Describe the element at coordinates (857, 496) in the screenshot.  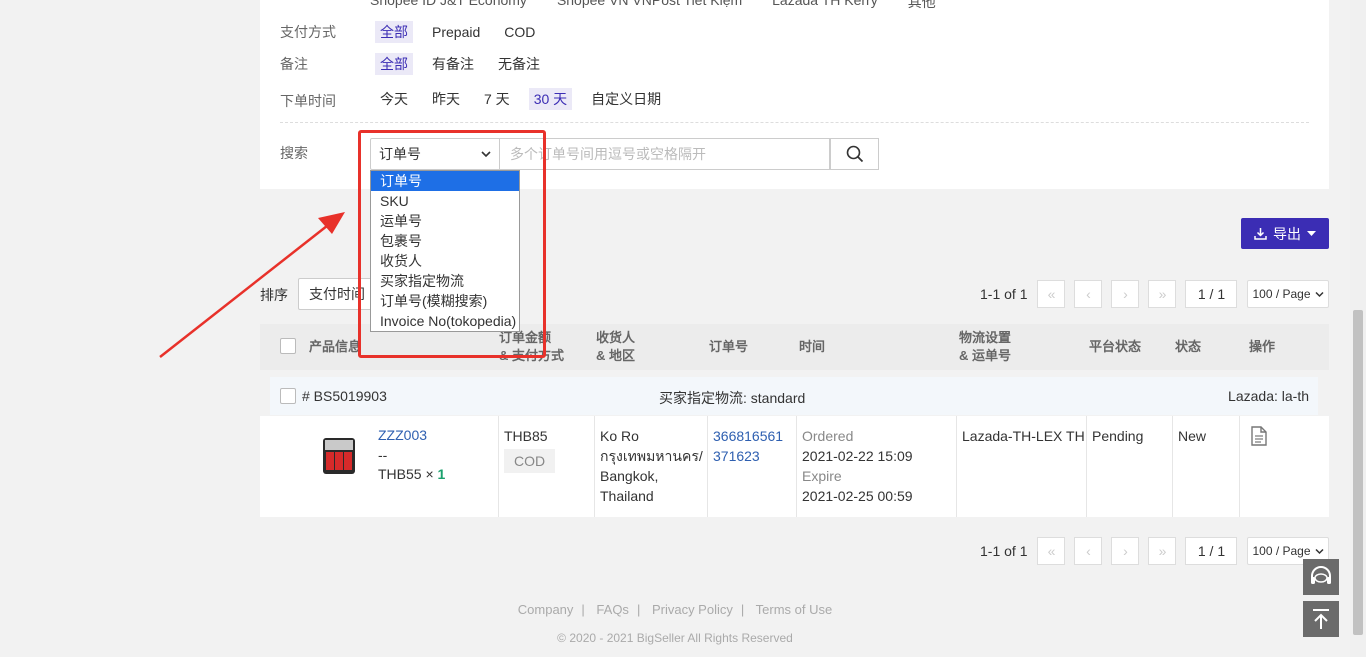
I see `expire-time: 2021-02-25 00:59` at that location.